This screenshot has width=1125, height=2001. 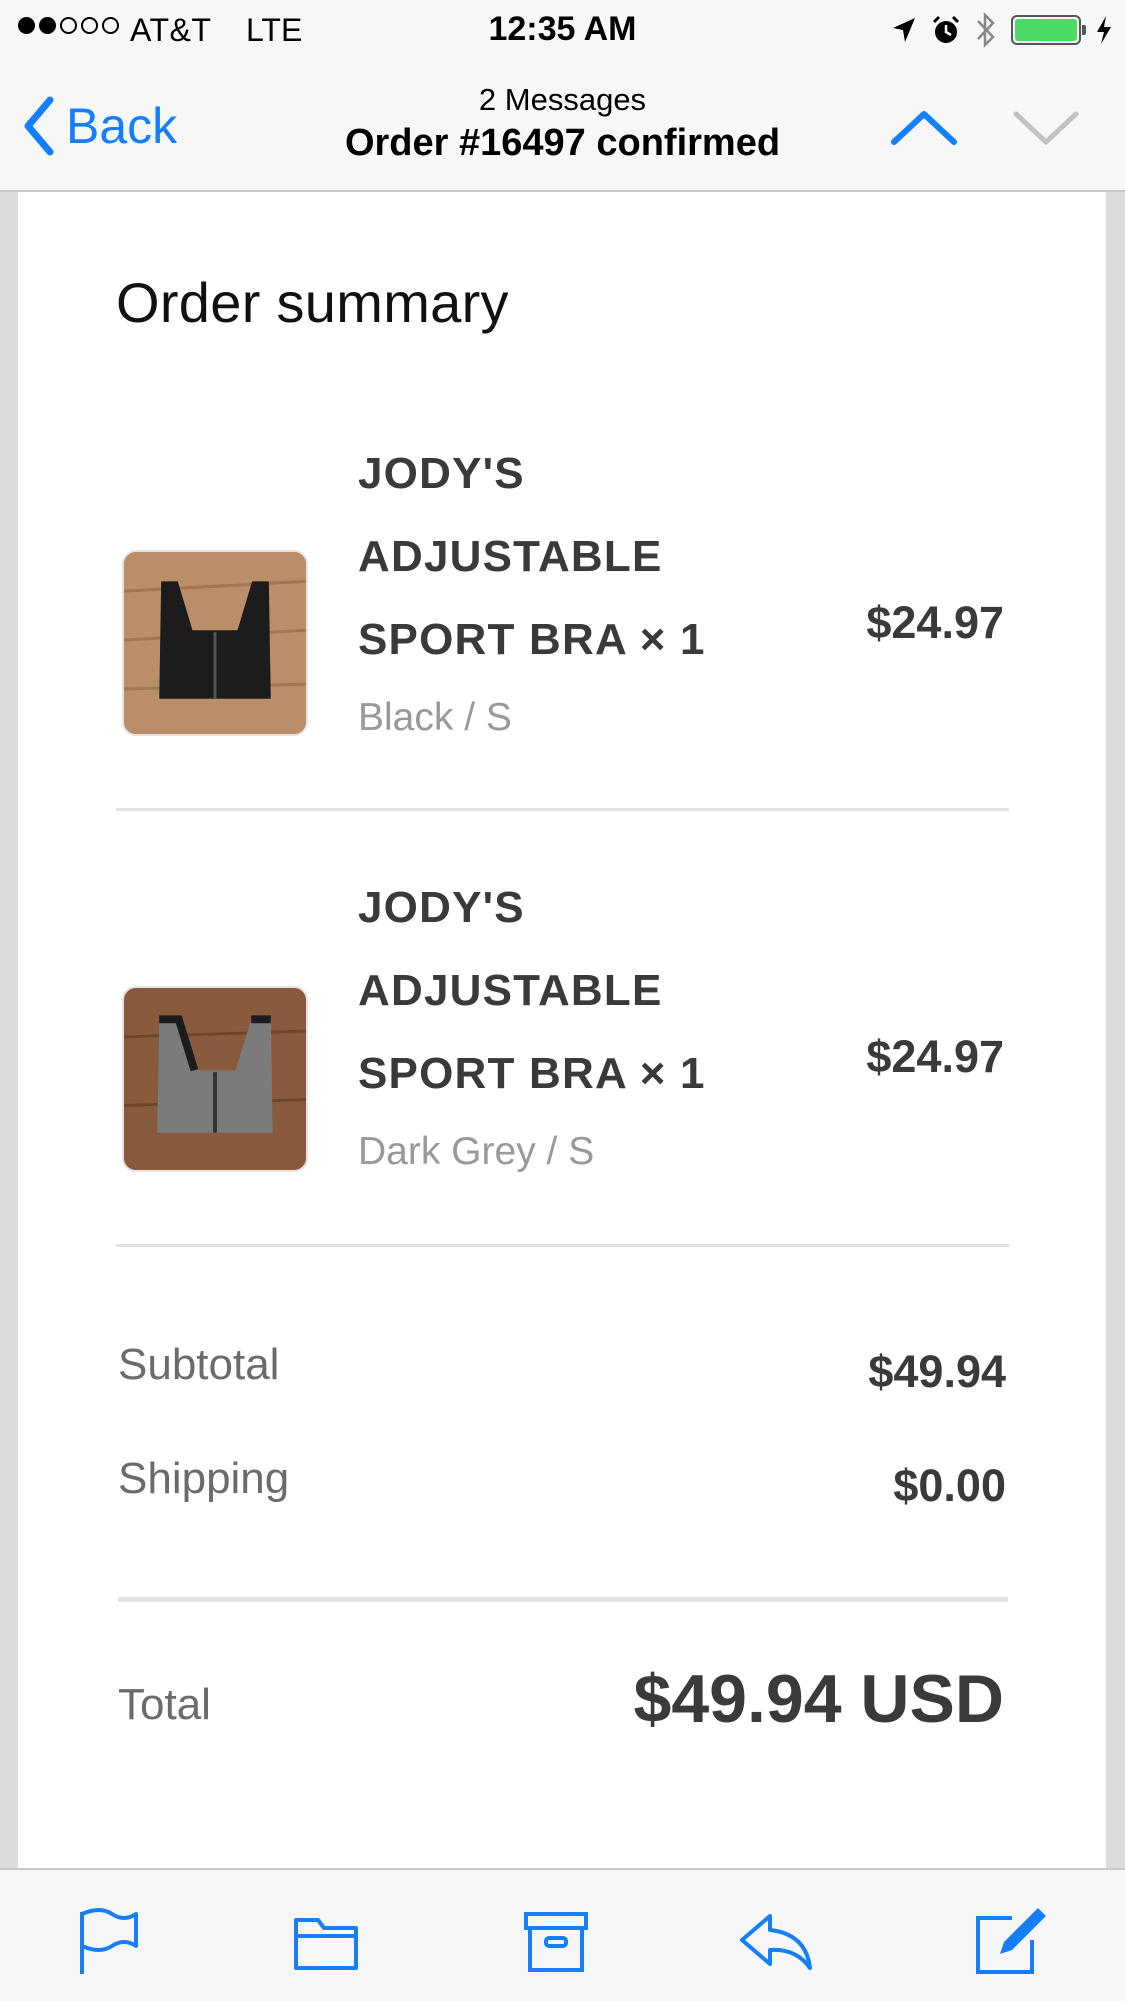 What do you see at coordinates (562, 126) in the screenshot?
I see `navigation-bar: Back 2 Messages Order #16497 confirmed` at bounding box center [562, 126].